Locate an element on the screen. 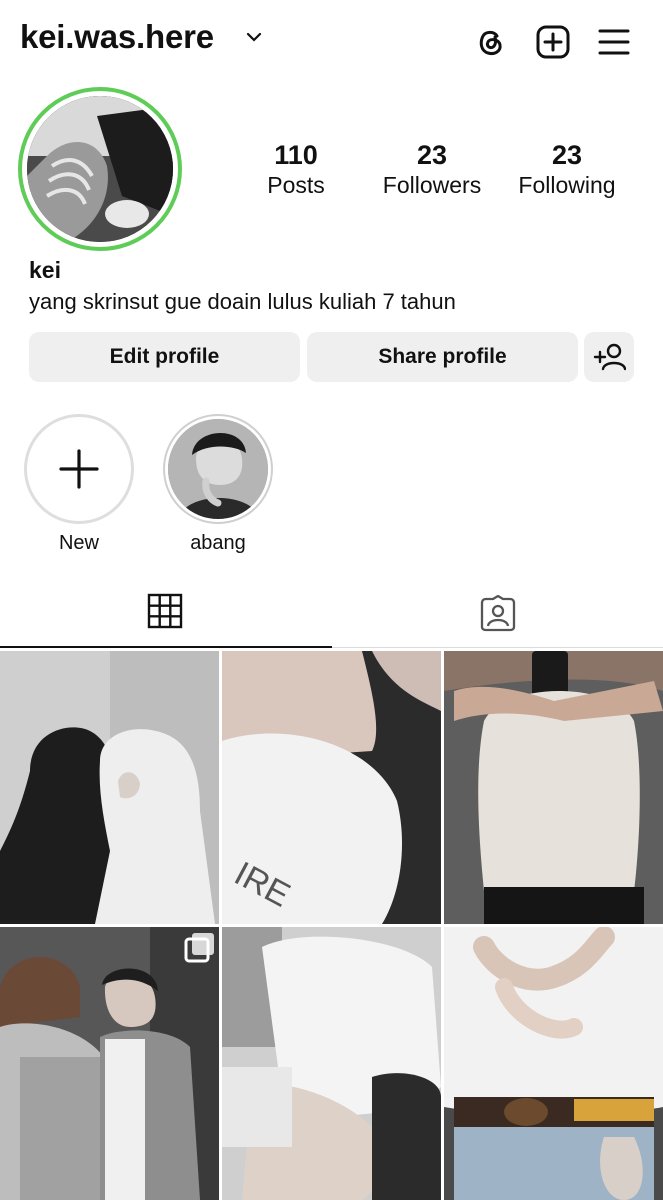  highlight-label-abang: abang is located at coordinates (218, 543).